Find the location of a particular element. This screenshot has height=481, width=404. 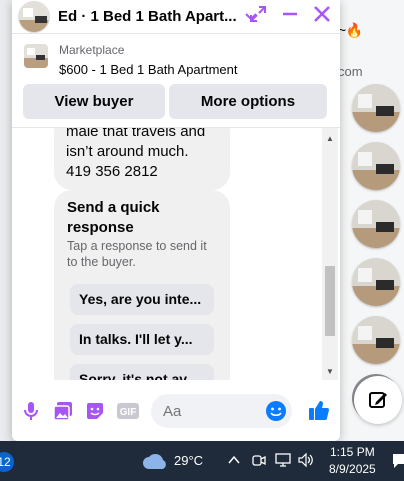

view-buyer-button: View buyer is located at coordinates (94, 101).